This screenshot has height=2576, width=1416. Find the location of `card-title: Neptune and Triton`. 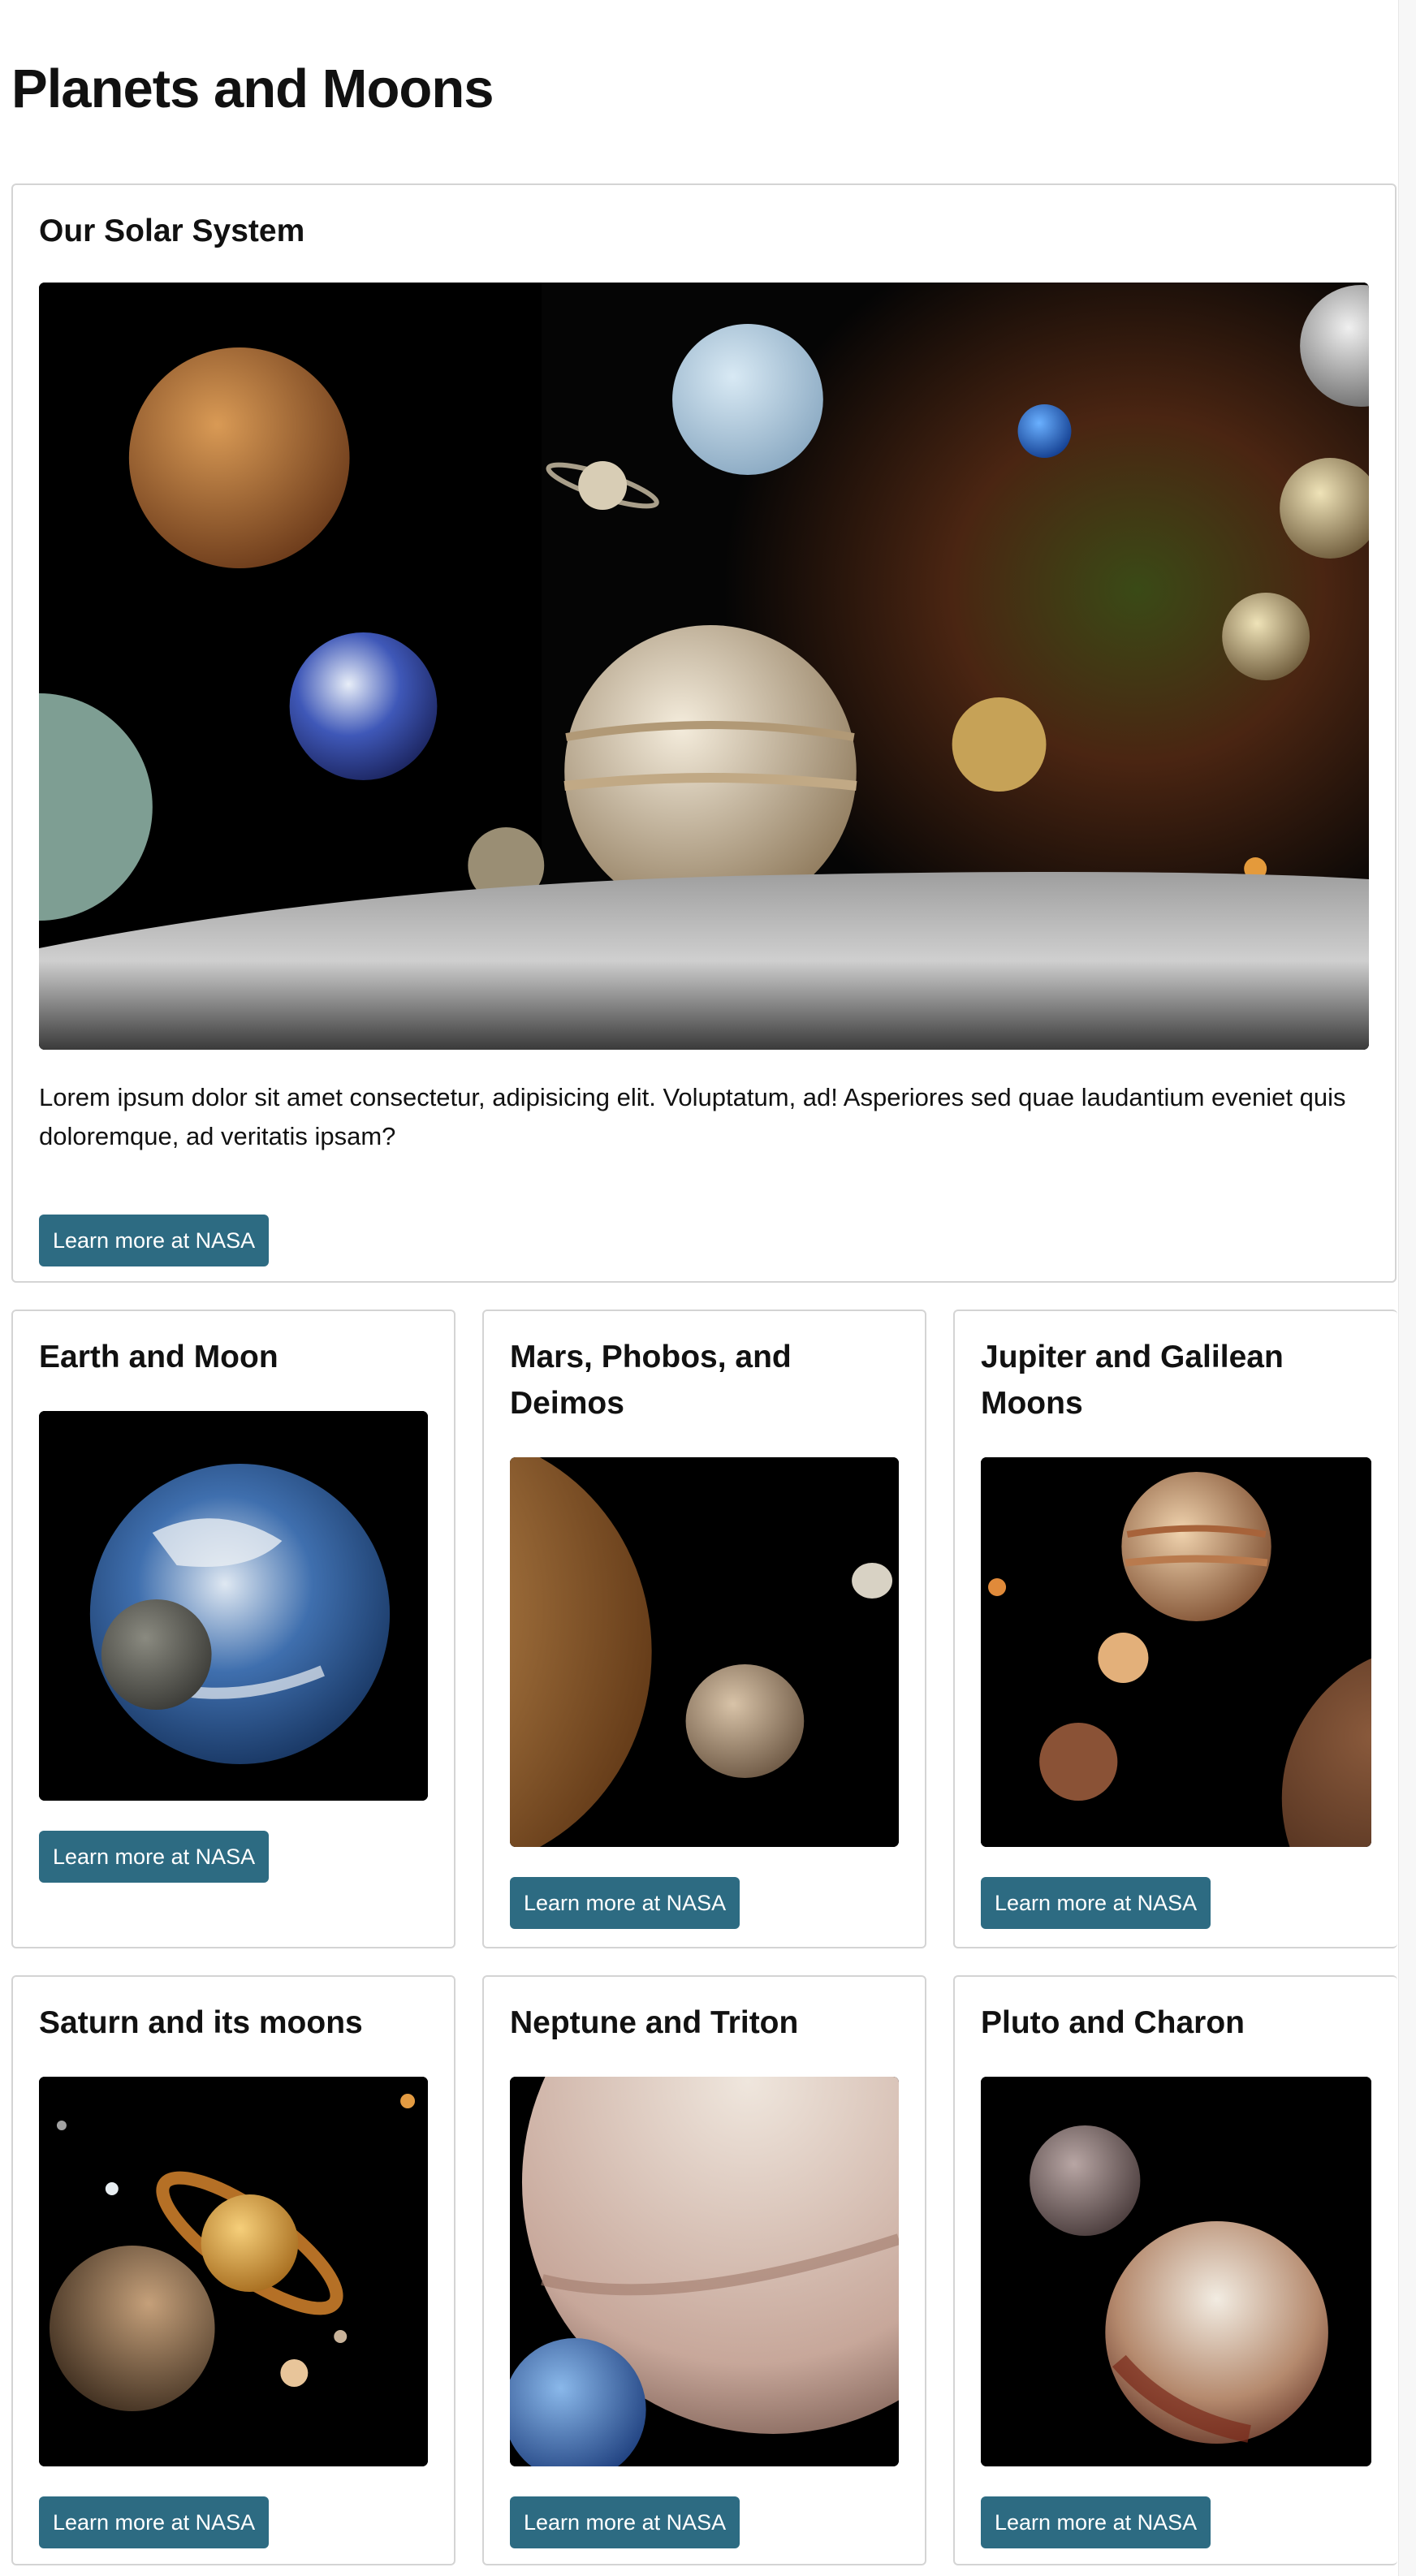

card-title: Neptune and Triton is located at coordinates (654, 2022).